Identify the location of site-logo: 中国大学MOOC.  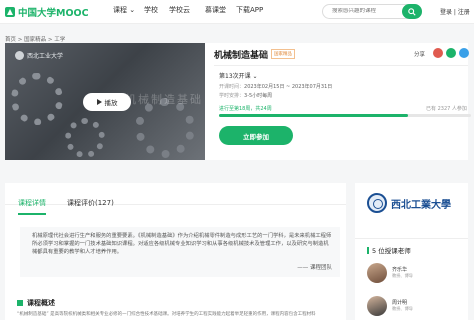
(47, 12).